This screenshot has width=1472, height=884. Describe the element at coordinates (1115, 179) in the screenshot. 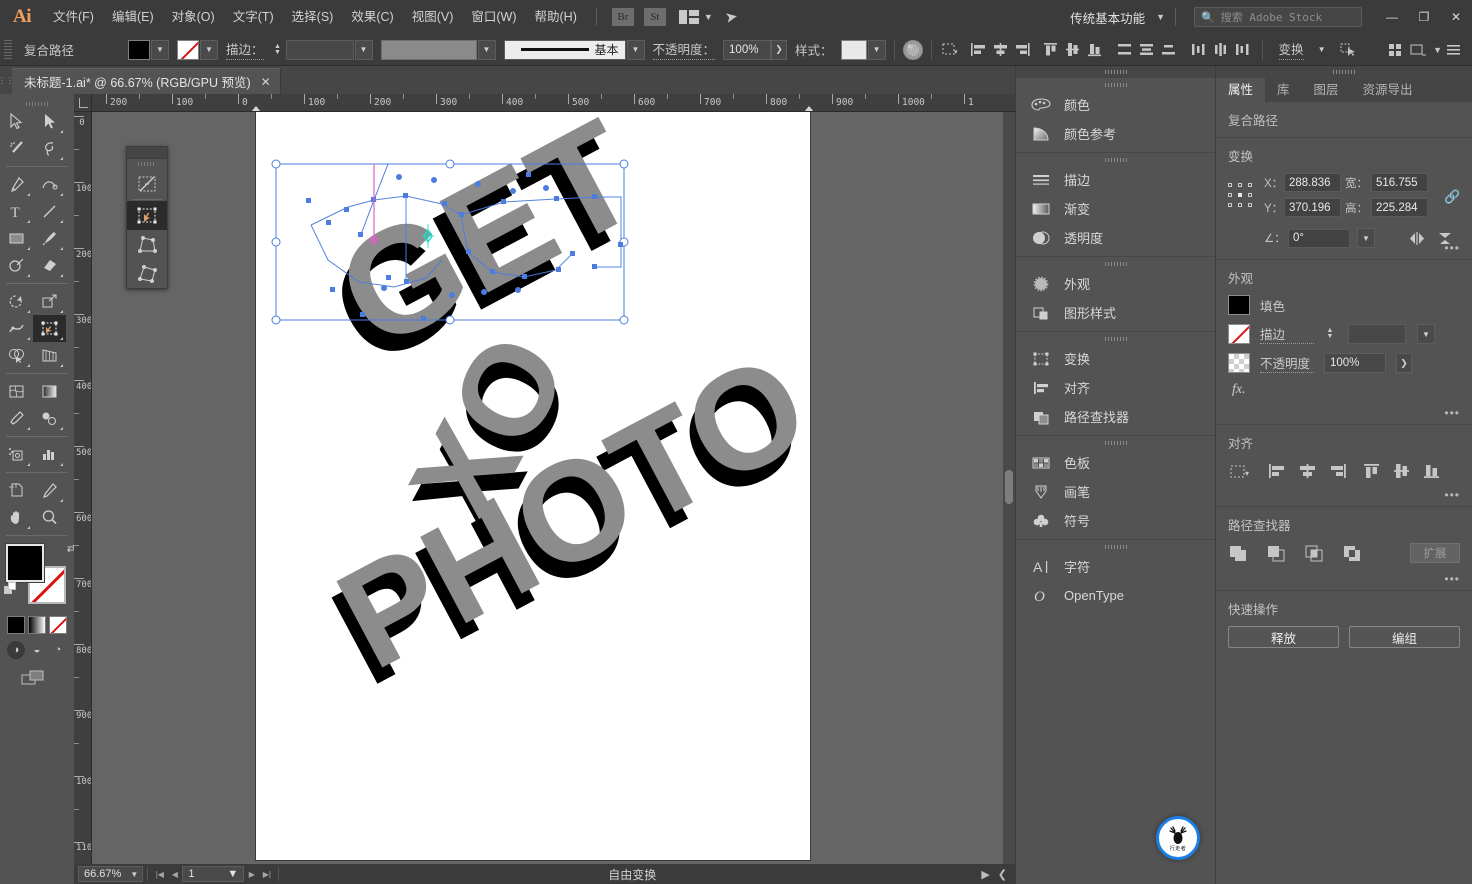

I see `panel-stroke: 描边` at that location.